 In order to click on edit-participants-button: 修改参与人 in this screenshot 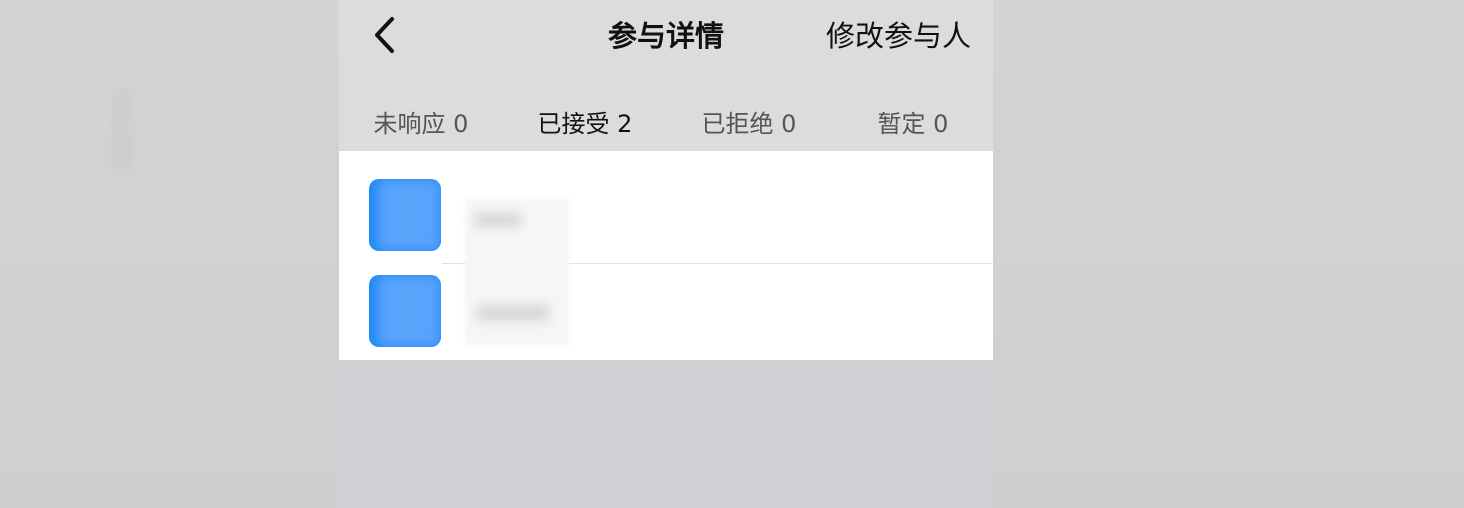, I will do `click(888, 36)`.